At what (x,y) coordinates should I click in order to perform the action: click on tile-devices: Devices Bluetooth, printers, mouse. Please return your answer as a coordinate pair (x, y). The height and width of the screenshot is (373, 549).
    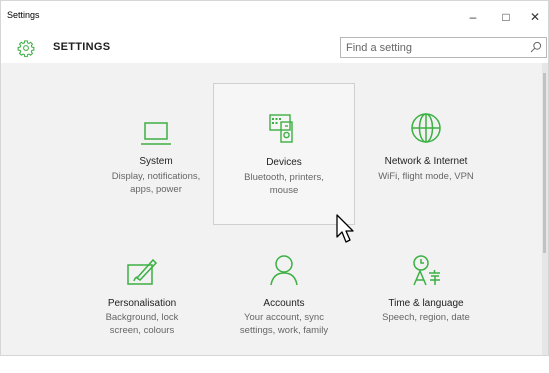
    Looking at the image, I should click on (284, 154).